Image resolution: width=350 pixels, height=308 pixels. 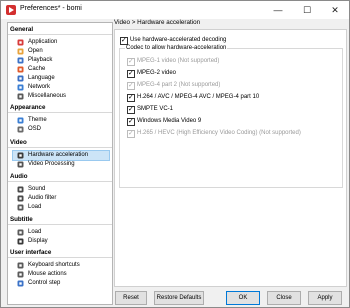 What do you see at coordinates (61, 198) in the screenshot?
I see `sidebar-item-audio-filter: Audio filter` at bounding box center [61, 198].